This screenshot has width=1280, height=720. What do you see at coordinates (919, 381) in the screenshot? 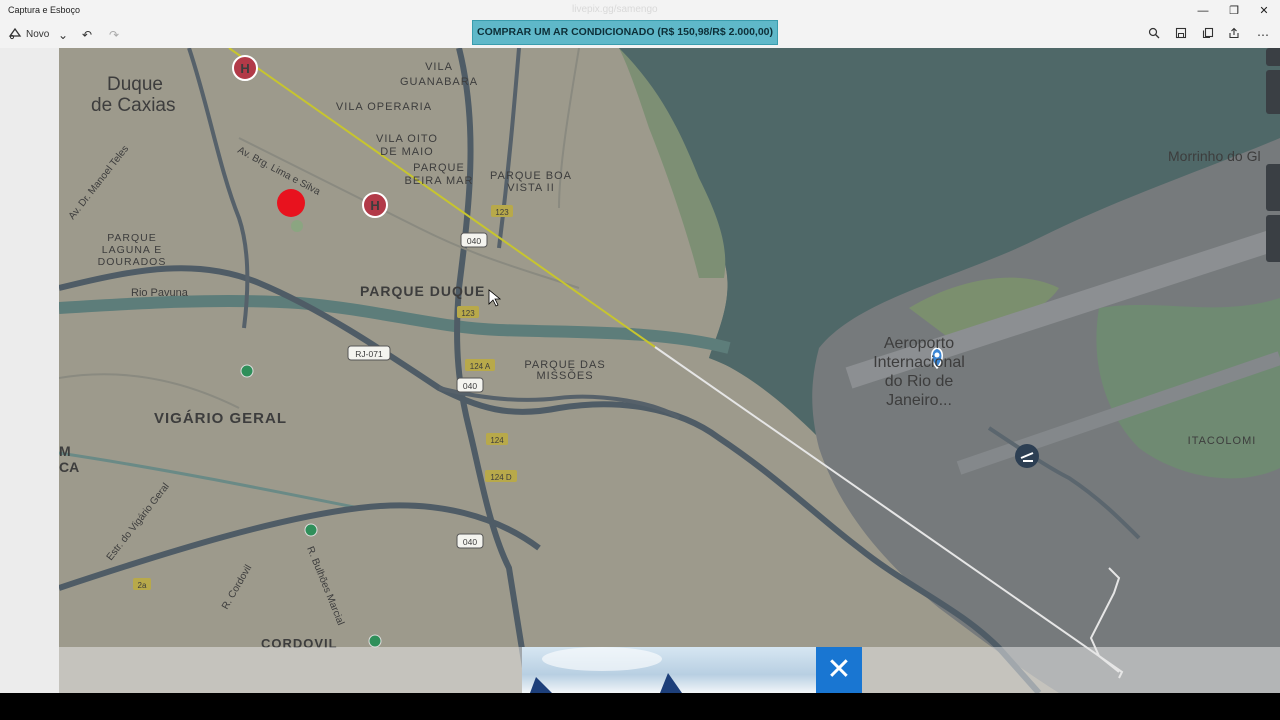
I see `label-aeroporto-3: do Rio de` at bounding box center [919, 381].